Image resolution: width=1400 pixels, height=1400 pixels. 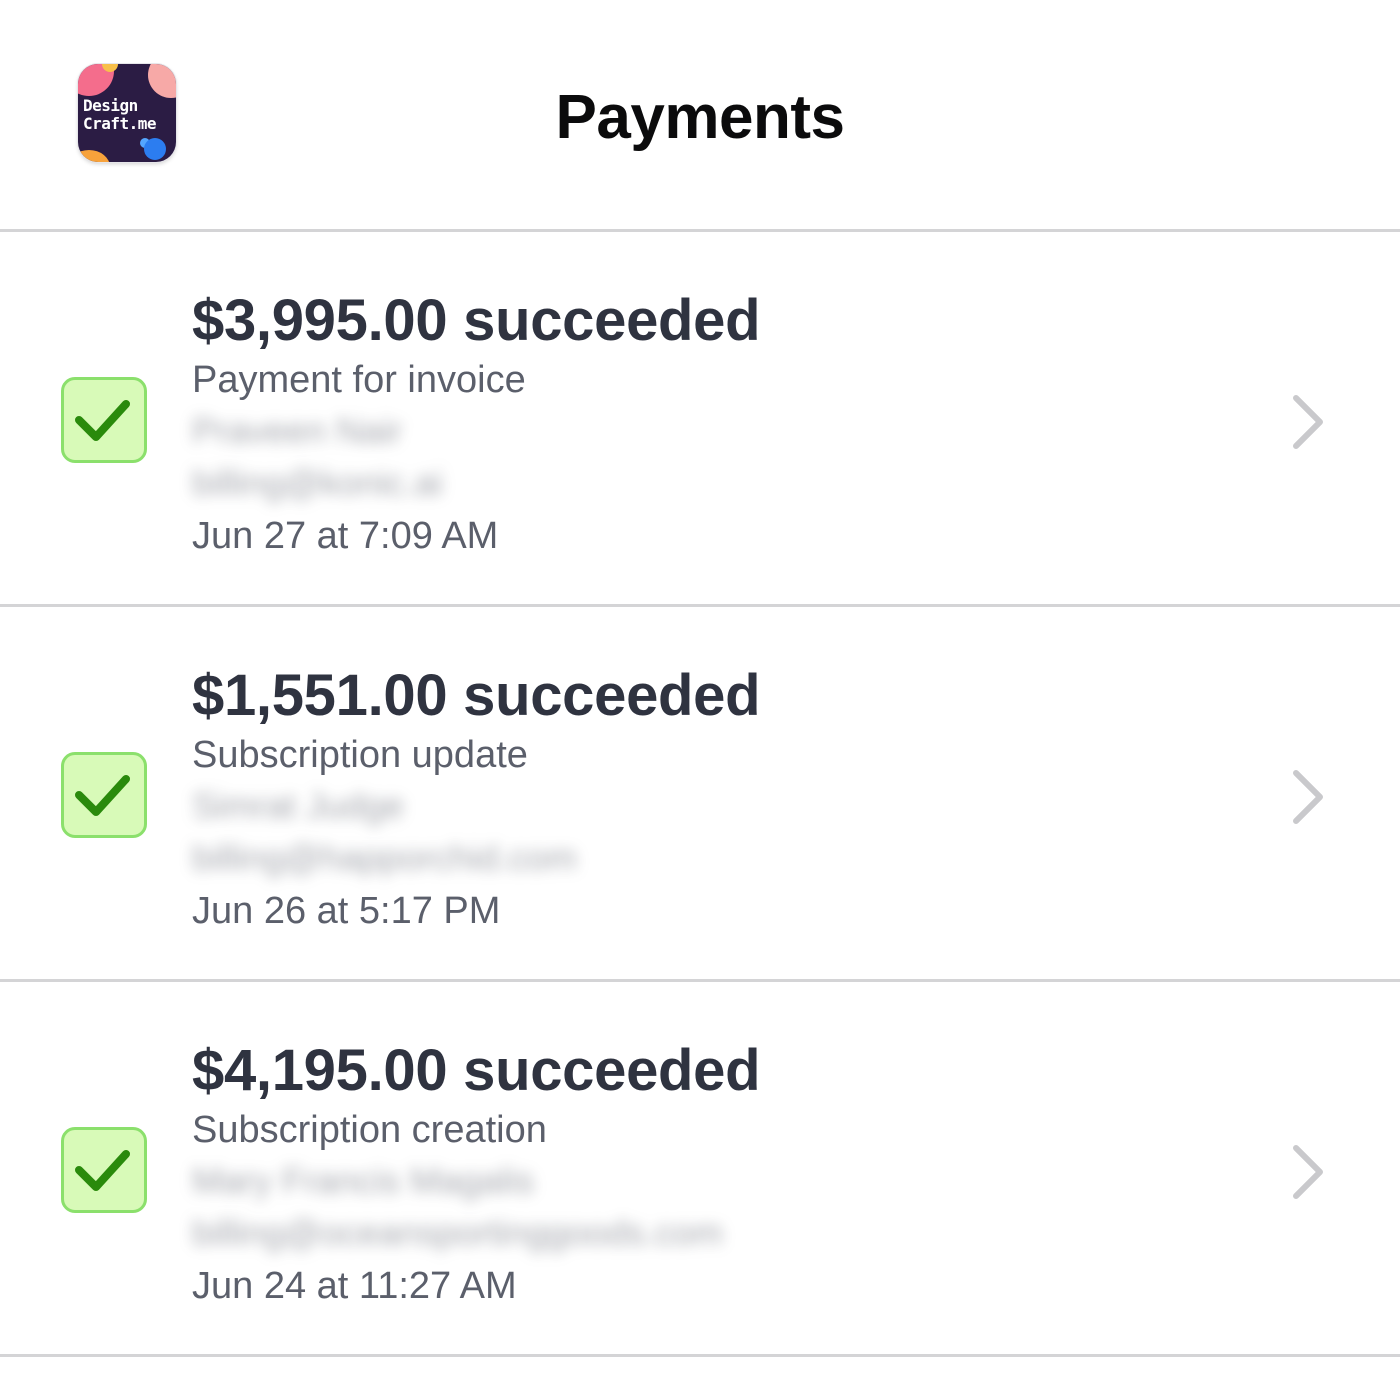 What do you see at coordinates (457, 1232) in the screenshot?
I see `customer-email-redacted: billing@oceansportinggoods.com` at bounding box center [457, 1232].